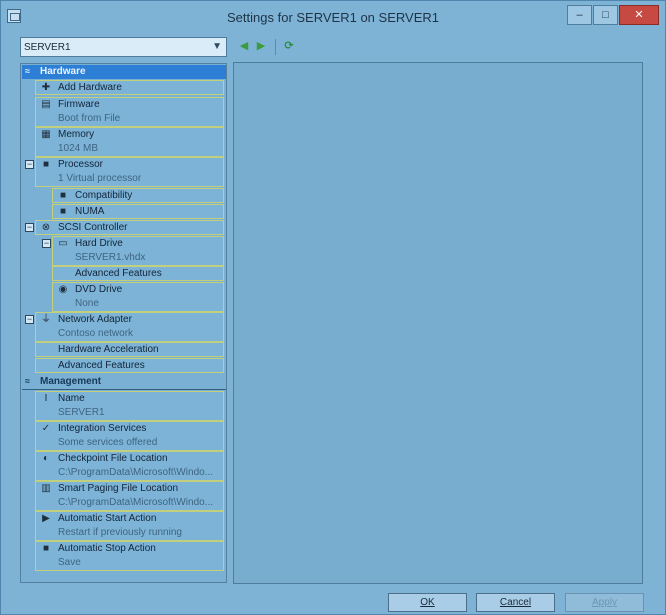 The height and width of the screenshot is (615, 666). I want to click on sidebar-item-scsi-controller: ⊗ SCSI Controller, so click(129, 227).